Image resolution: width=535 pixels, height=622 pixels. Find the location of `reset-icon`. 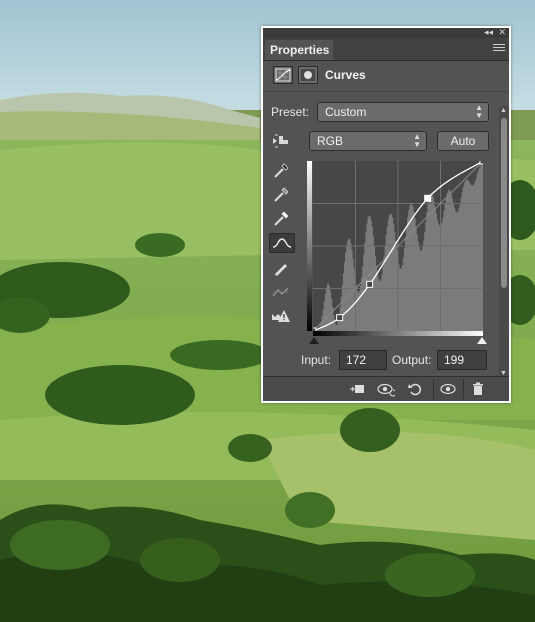

reset-icon is located at coordinates (415, 389).